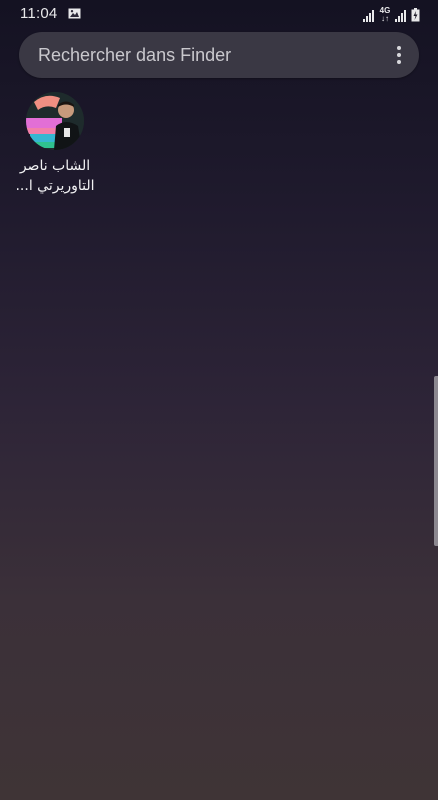 Image resolution: width=438 pixels, height=800 pixels. I want to click on scroll-handle, so click(436, 461).